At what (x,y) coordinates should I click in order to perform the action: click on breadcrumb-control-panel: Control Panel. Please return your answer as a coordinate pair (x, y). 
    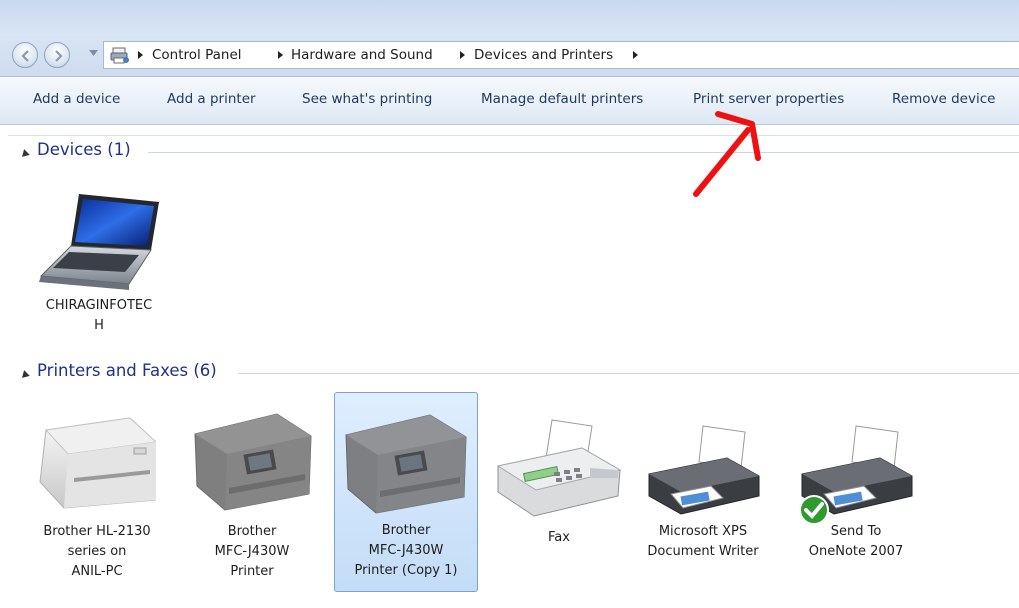
    Looking at the image, I should click on (197, 55).